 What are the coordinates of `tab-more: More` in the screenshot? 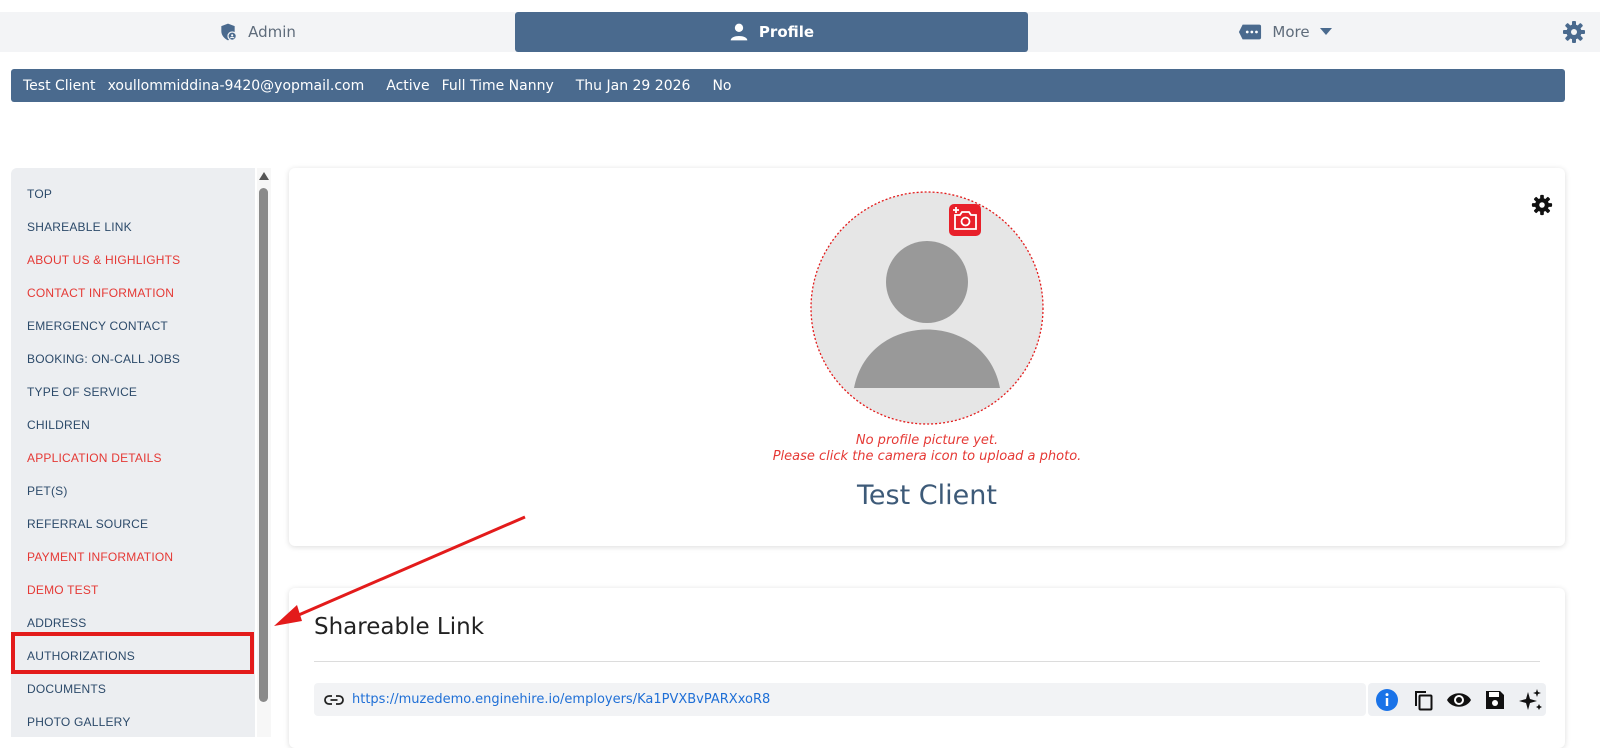 It's located at (1285, 32).